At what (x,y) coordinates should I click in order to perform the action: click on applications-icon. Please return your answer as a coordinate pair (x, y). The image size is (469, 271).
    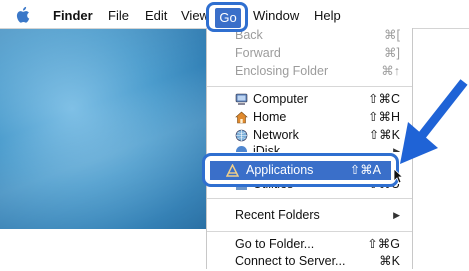
    Looking at the image, I should click on (232, 170).